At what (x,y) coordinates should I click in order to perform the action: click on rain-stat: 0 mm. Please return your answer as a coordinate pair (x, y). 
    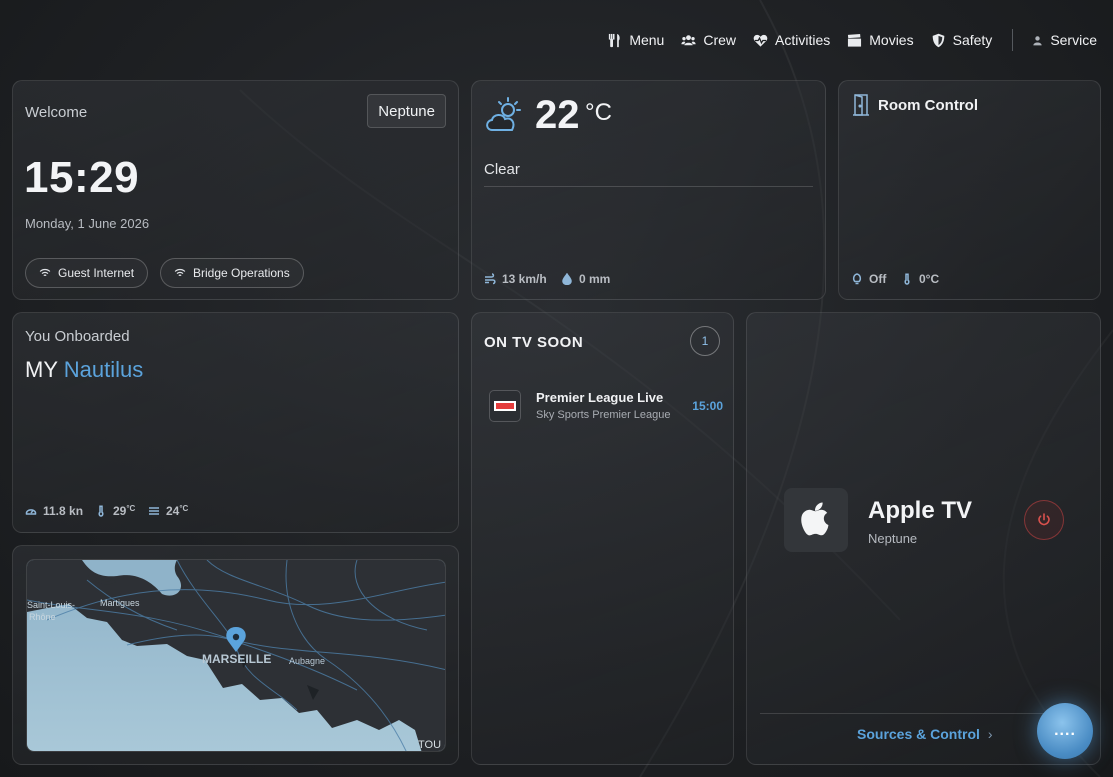
    Looking at the image, I should click on (585, 279).